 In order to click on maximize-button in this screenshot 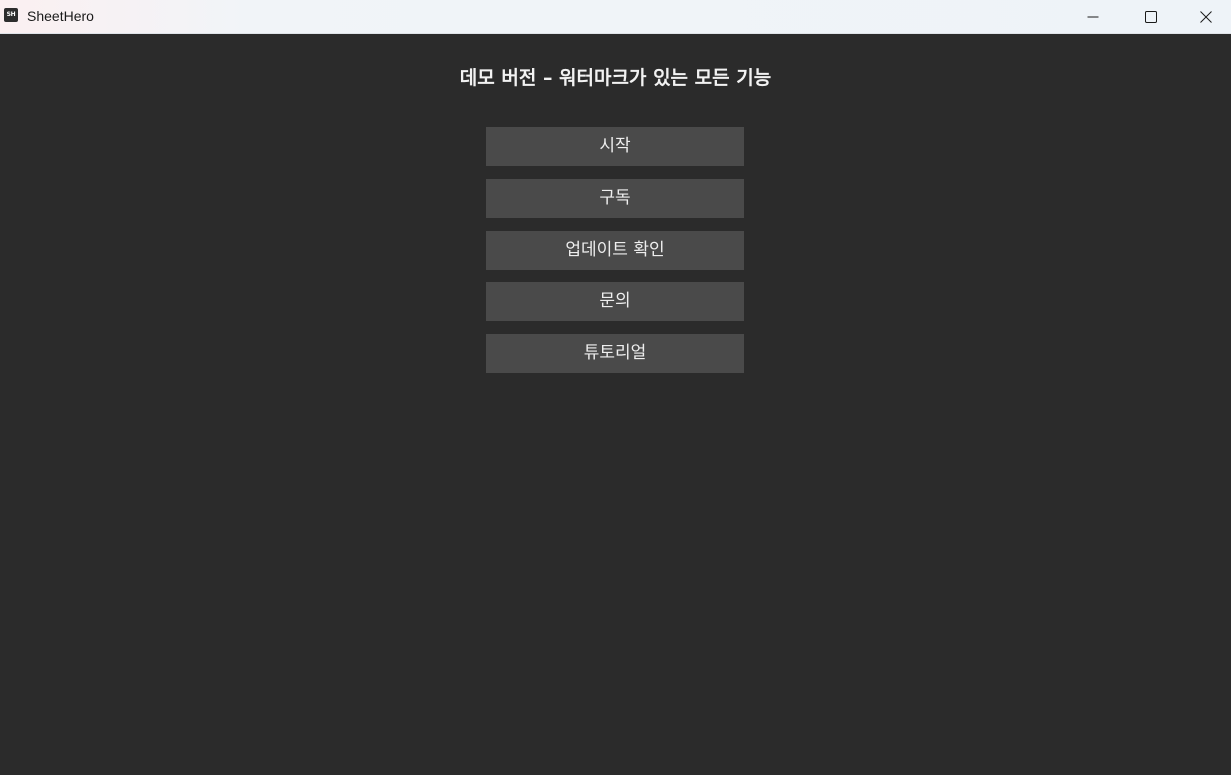, I will do `click(1151, 16)`.